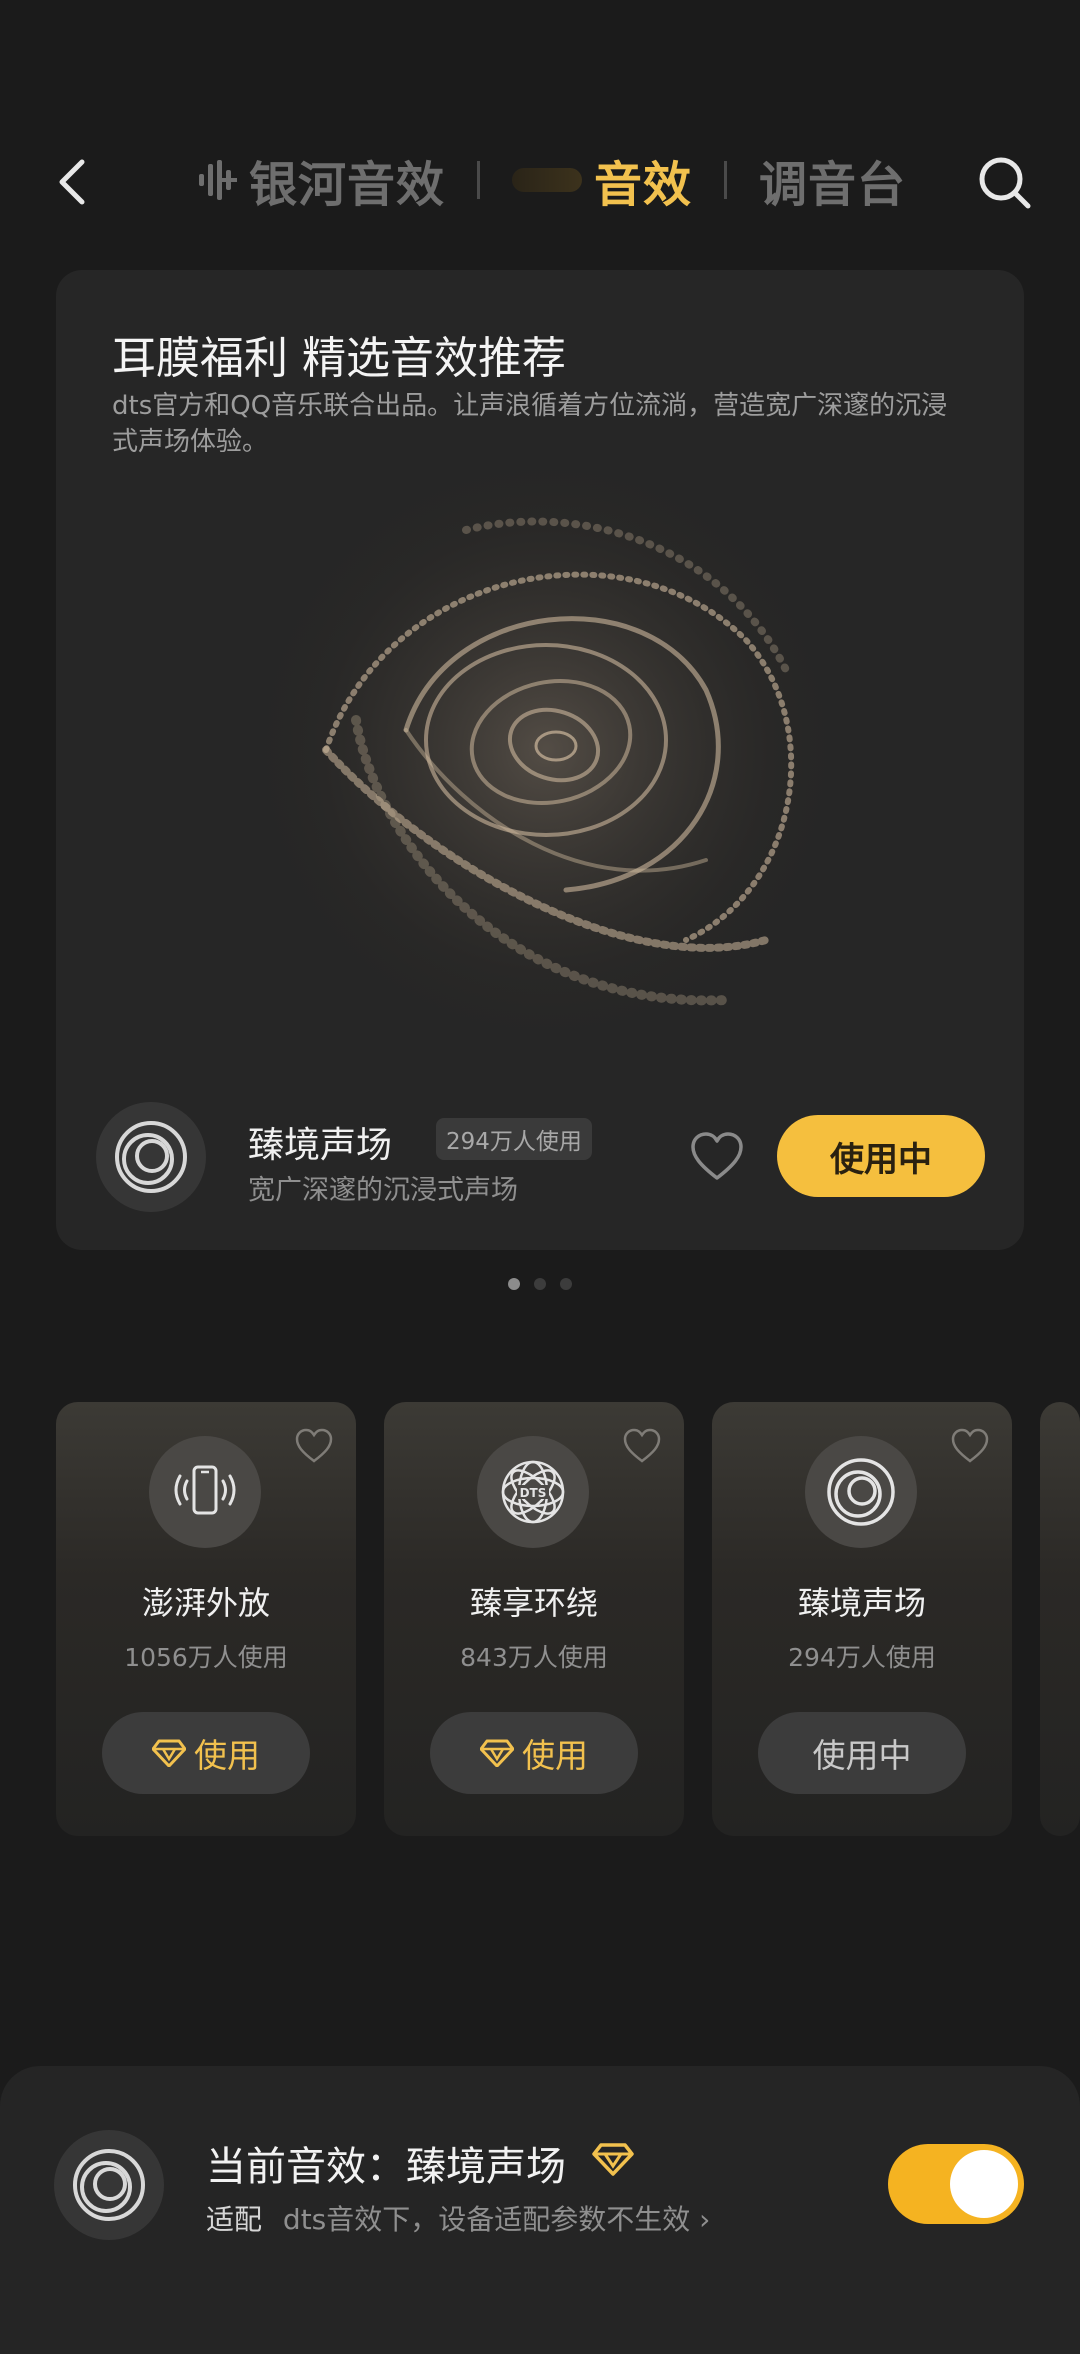  What do you see at coordinates (1060, 1619) in the screenshot?
I see `effect-card-partial` at bounding box center [1060, 1619].